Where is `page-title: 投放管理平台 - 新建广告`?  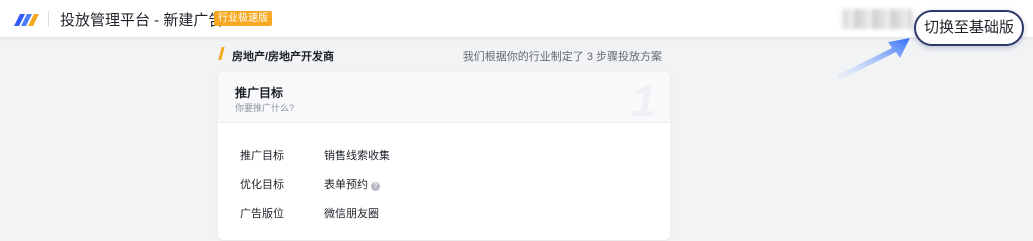 page-title: 投放管理平台 - 新建广告 is located at coordinates (142, 20).